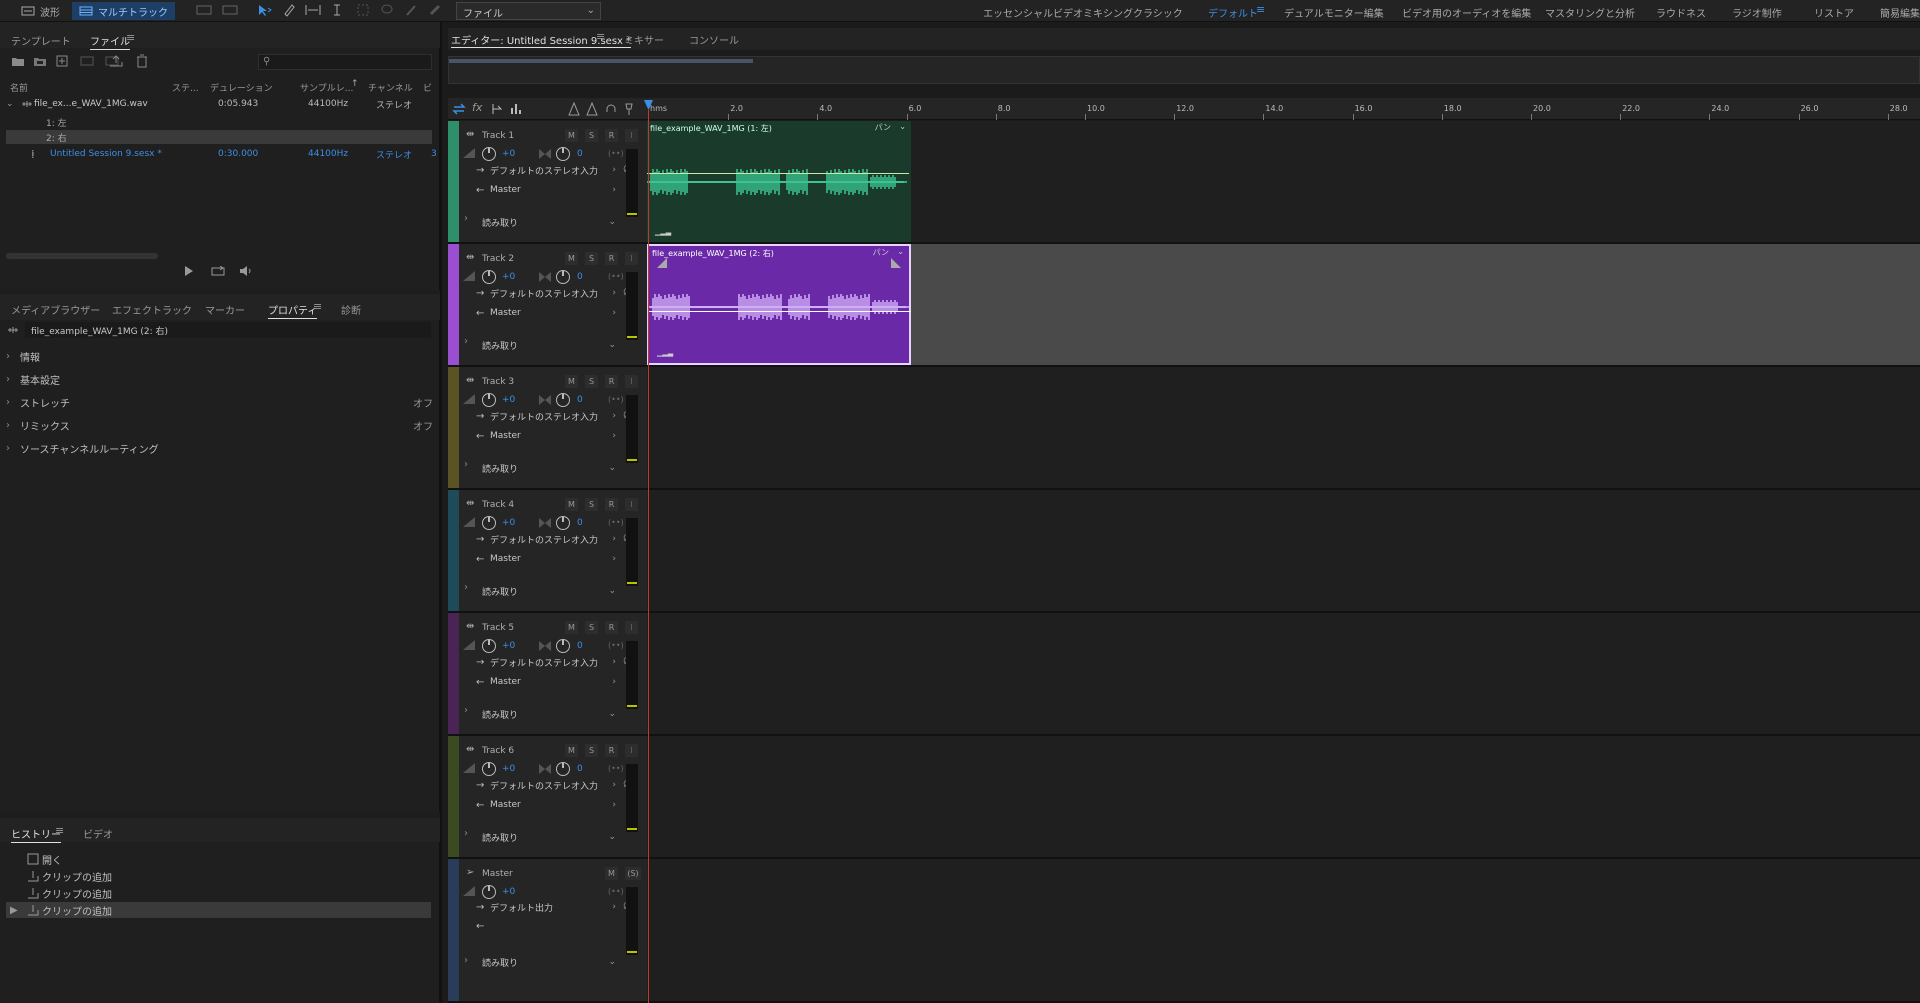 This screenshot has height=1003, width=1920. What do you see at coordinates (55, 309) in the screenshot?
I see `tab-media-browser: メディアブラウザー` at bounding box center [55, 309].